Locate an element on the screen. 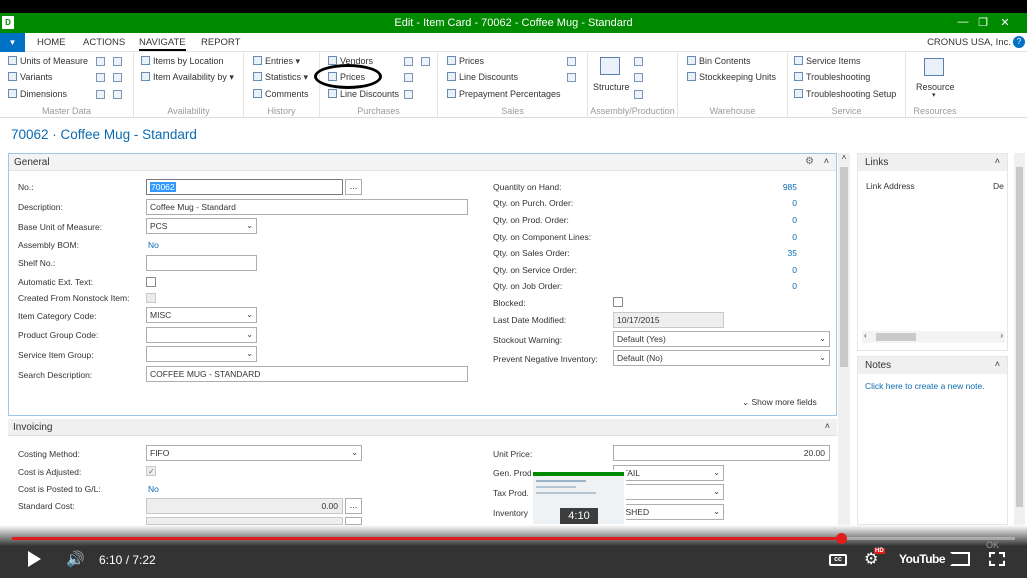 This screenshot has width=1027, height=578. tab-actions: ACTIONS is located at coordinates (104, 42).